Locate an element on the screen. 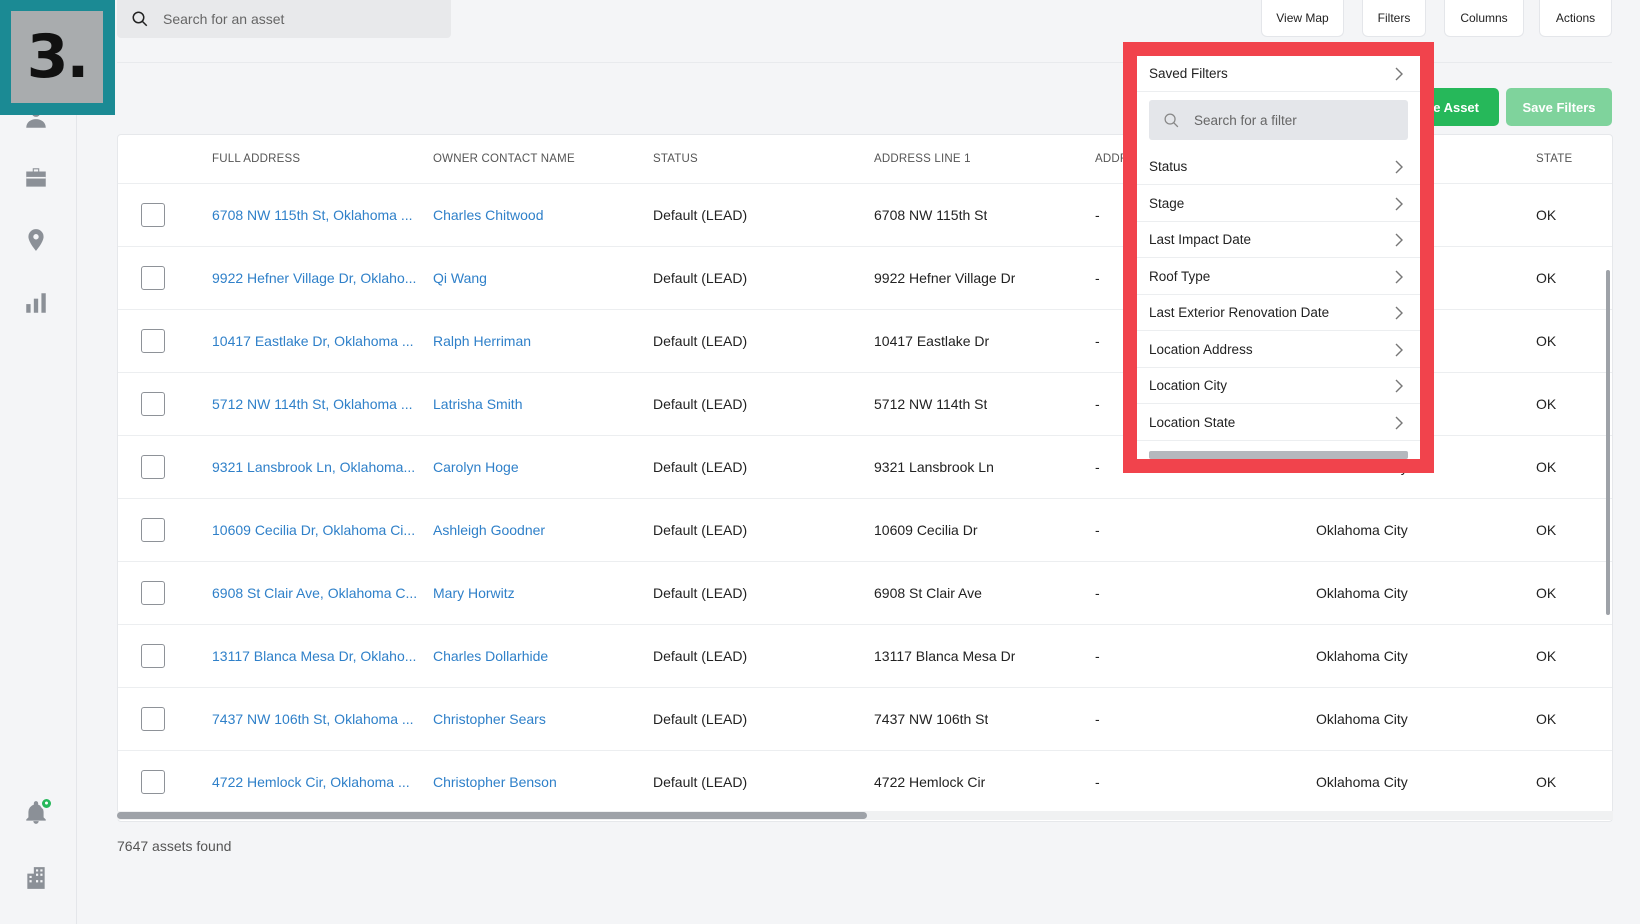 The width and height of the screenshot is (1640, 924). briefcase-icon is located at coordinates (36, 178).